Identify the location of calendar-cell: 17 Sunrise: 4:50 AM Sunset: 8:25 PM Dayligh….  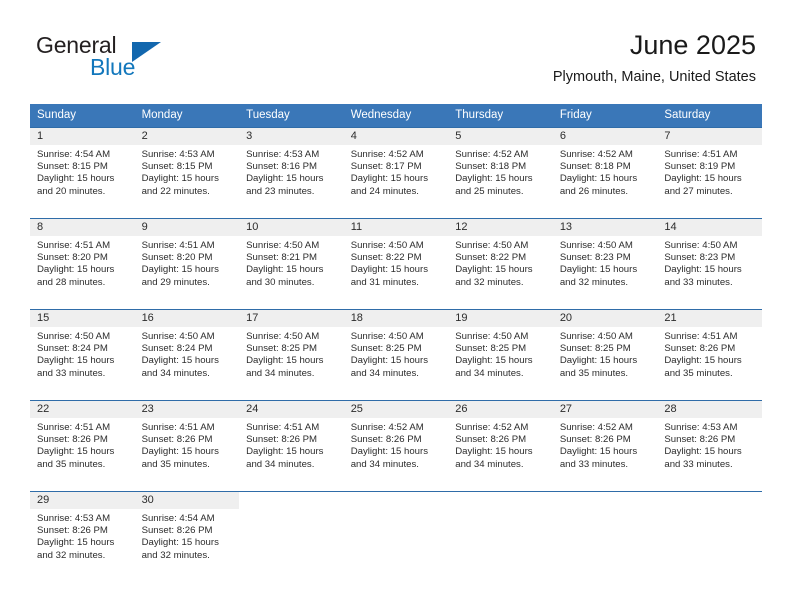
(291, 355).